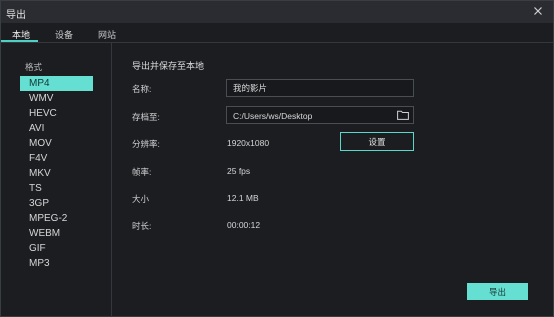  Describe the element at coordinates (107, 34) in the screenshot. I see `tab-website: 网站` at that location.